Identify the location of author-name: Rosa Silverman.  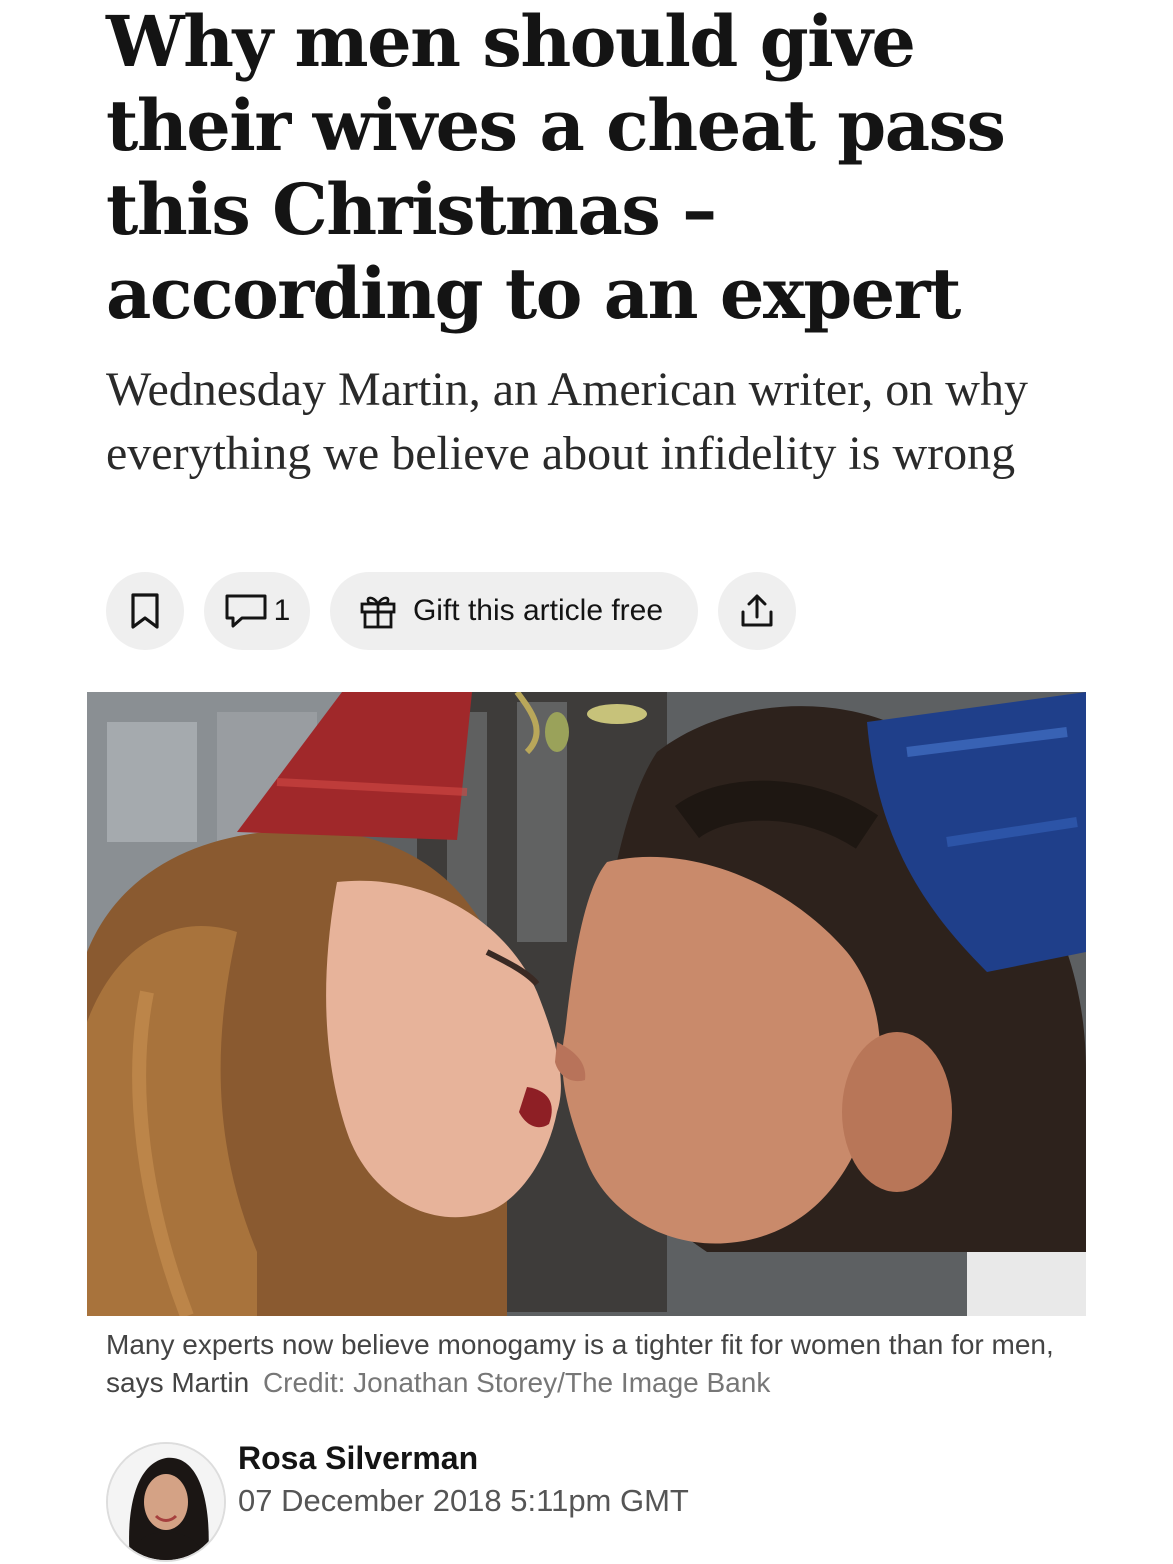
(358, 1458).